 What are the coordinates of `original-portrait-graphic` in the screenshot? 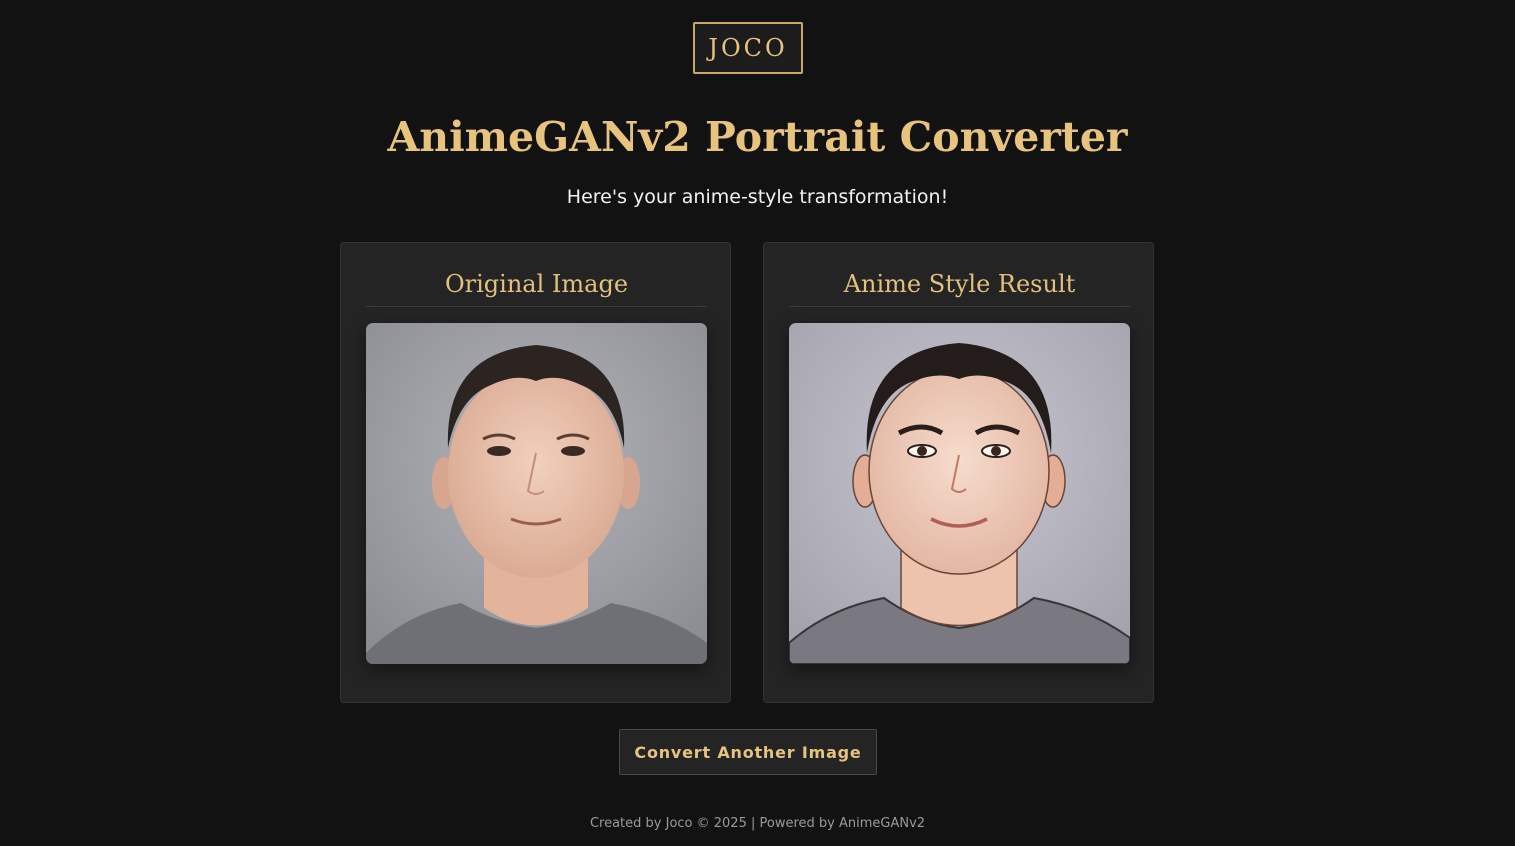 It's located at (536, 493).